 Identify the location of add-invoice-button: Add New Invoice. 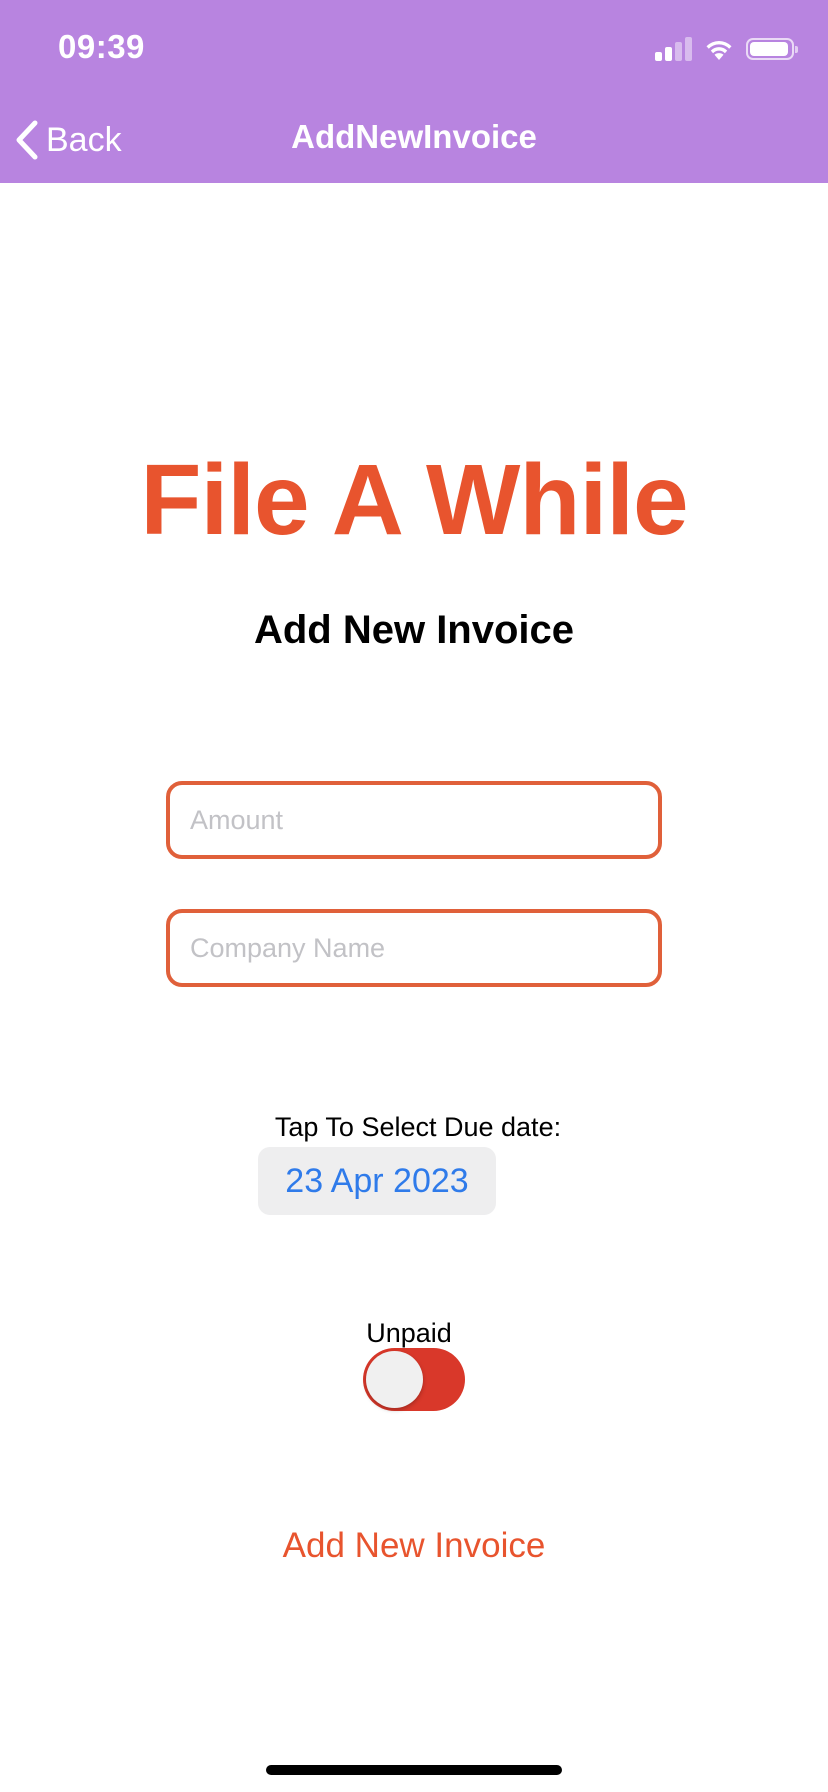
(414, 1546).